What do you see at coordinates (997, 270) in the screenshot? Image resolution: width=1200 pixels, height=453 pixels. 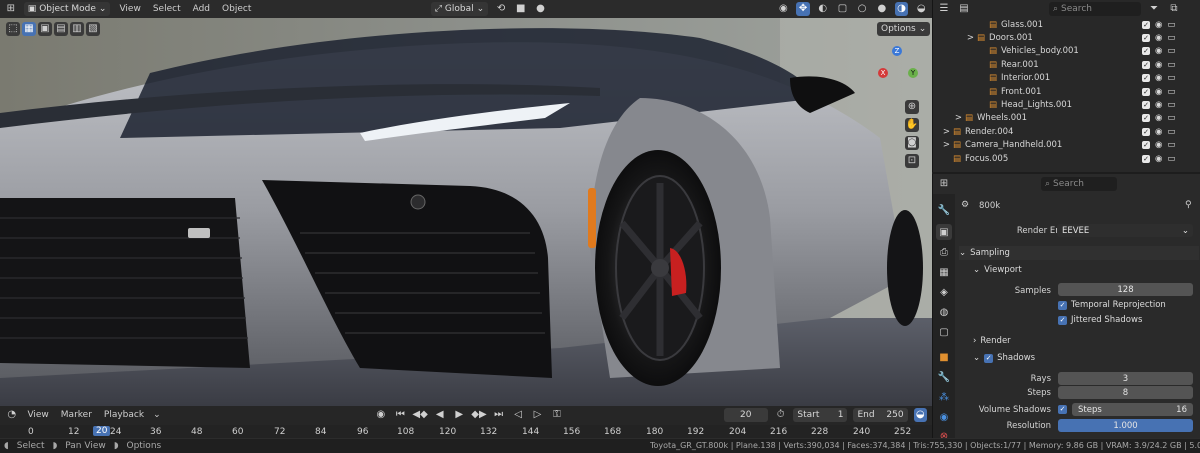 I see `viewport-subpanel-header: ⌄ Viewport` at bounding box center [997, 270].